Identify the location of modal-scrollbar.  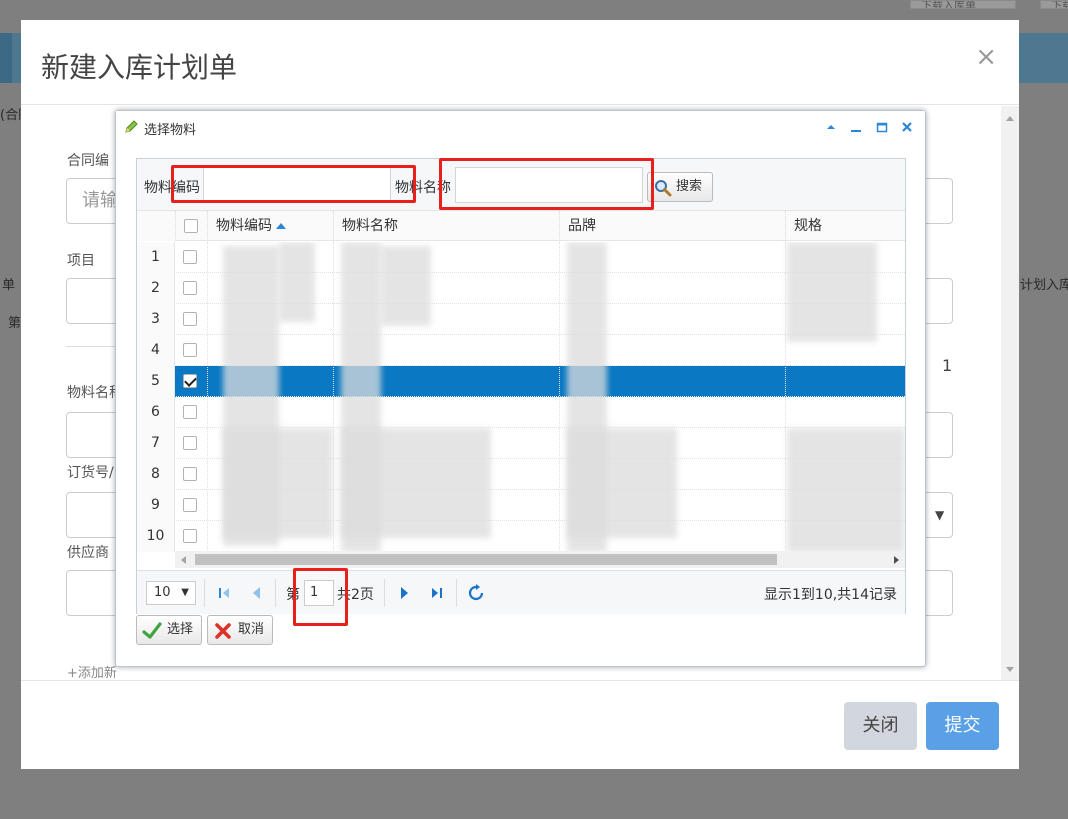
(1010, 393).